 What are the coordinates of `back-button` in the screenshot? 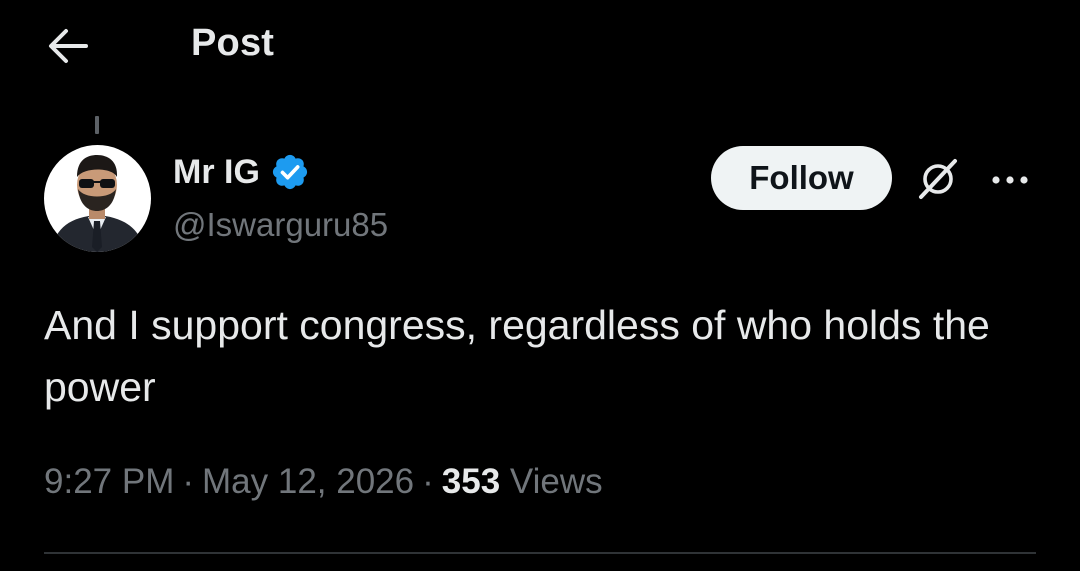 It's located at (68, 46).